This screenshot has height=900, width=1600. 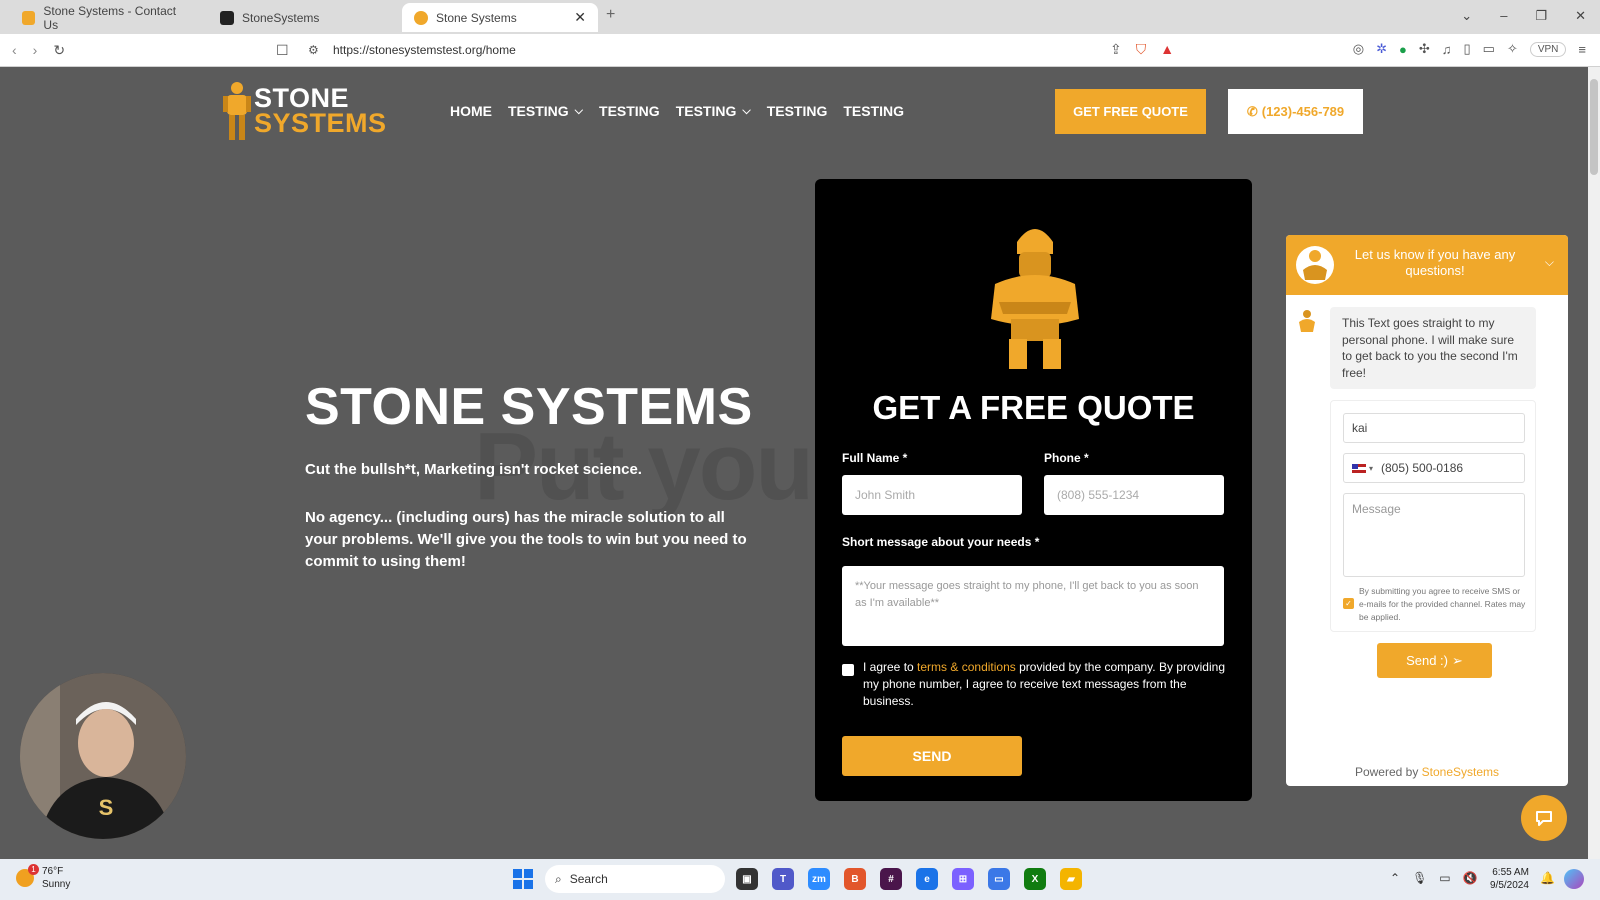 What do you see at coordinates (1512, 49) in the screenshot?
I see `leo-icon: ✧` at bounding box center [1512, 49].